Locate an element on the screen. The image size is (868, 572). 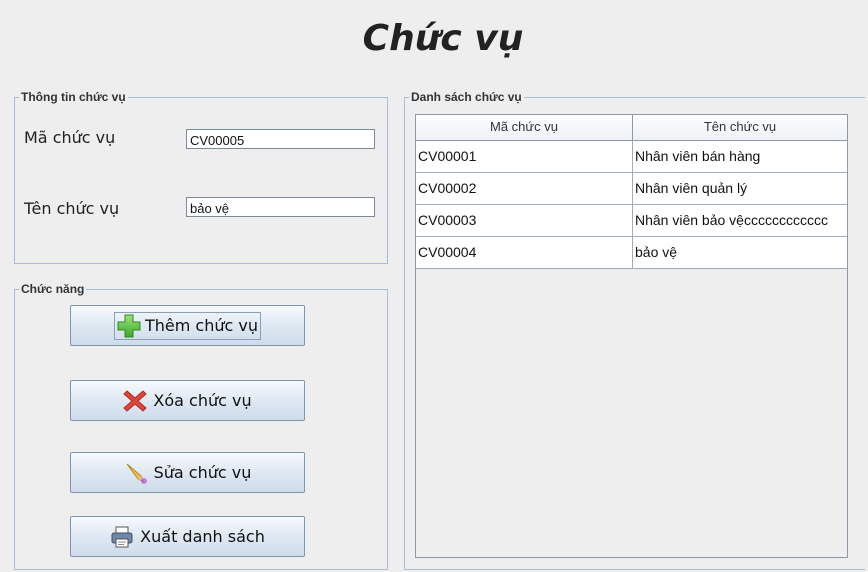
column-header-name: Tên chức vụ is located at coordinates (740, 127).